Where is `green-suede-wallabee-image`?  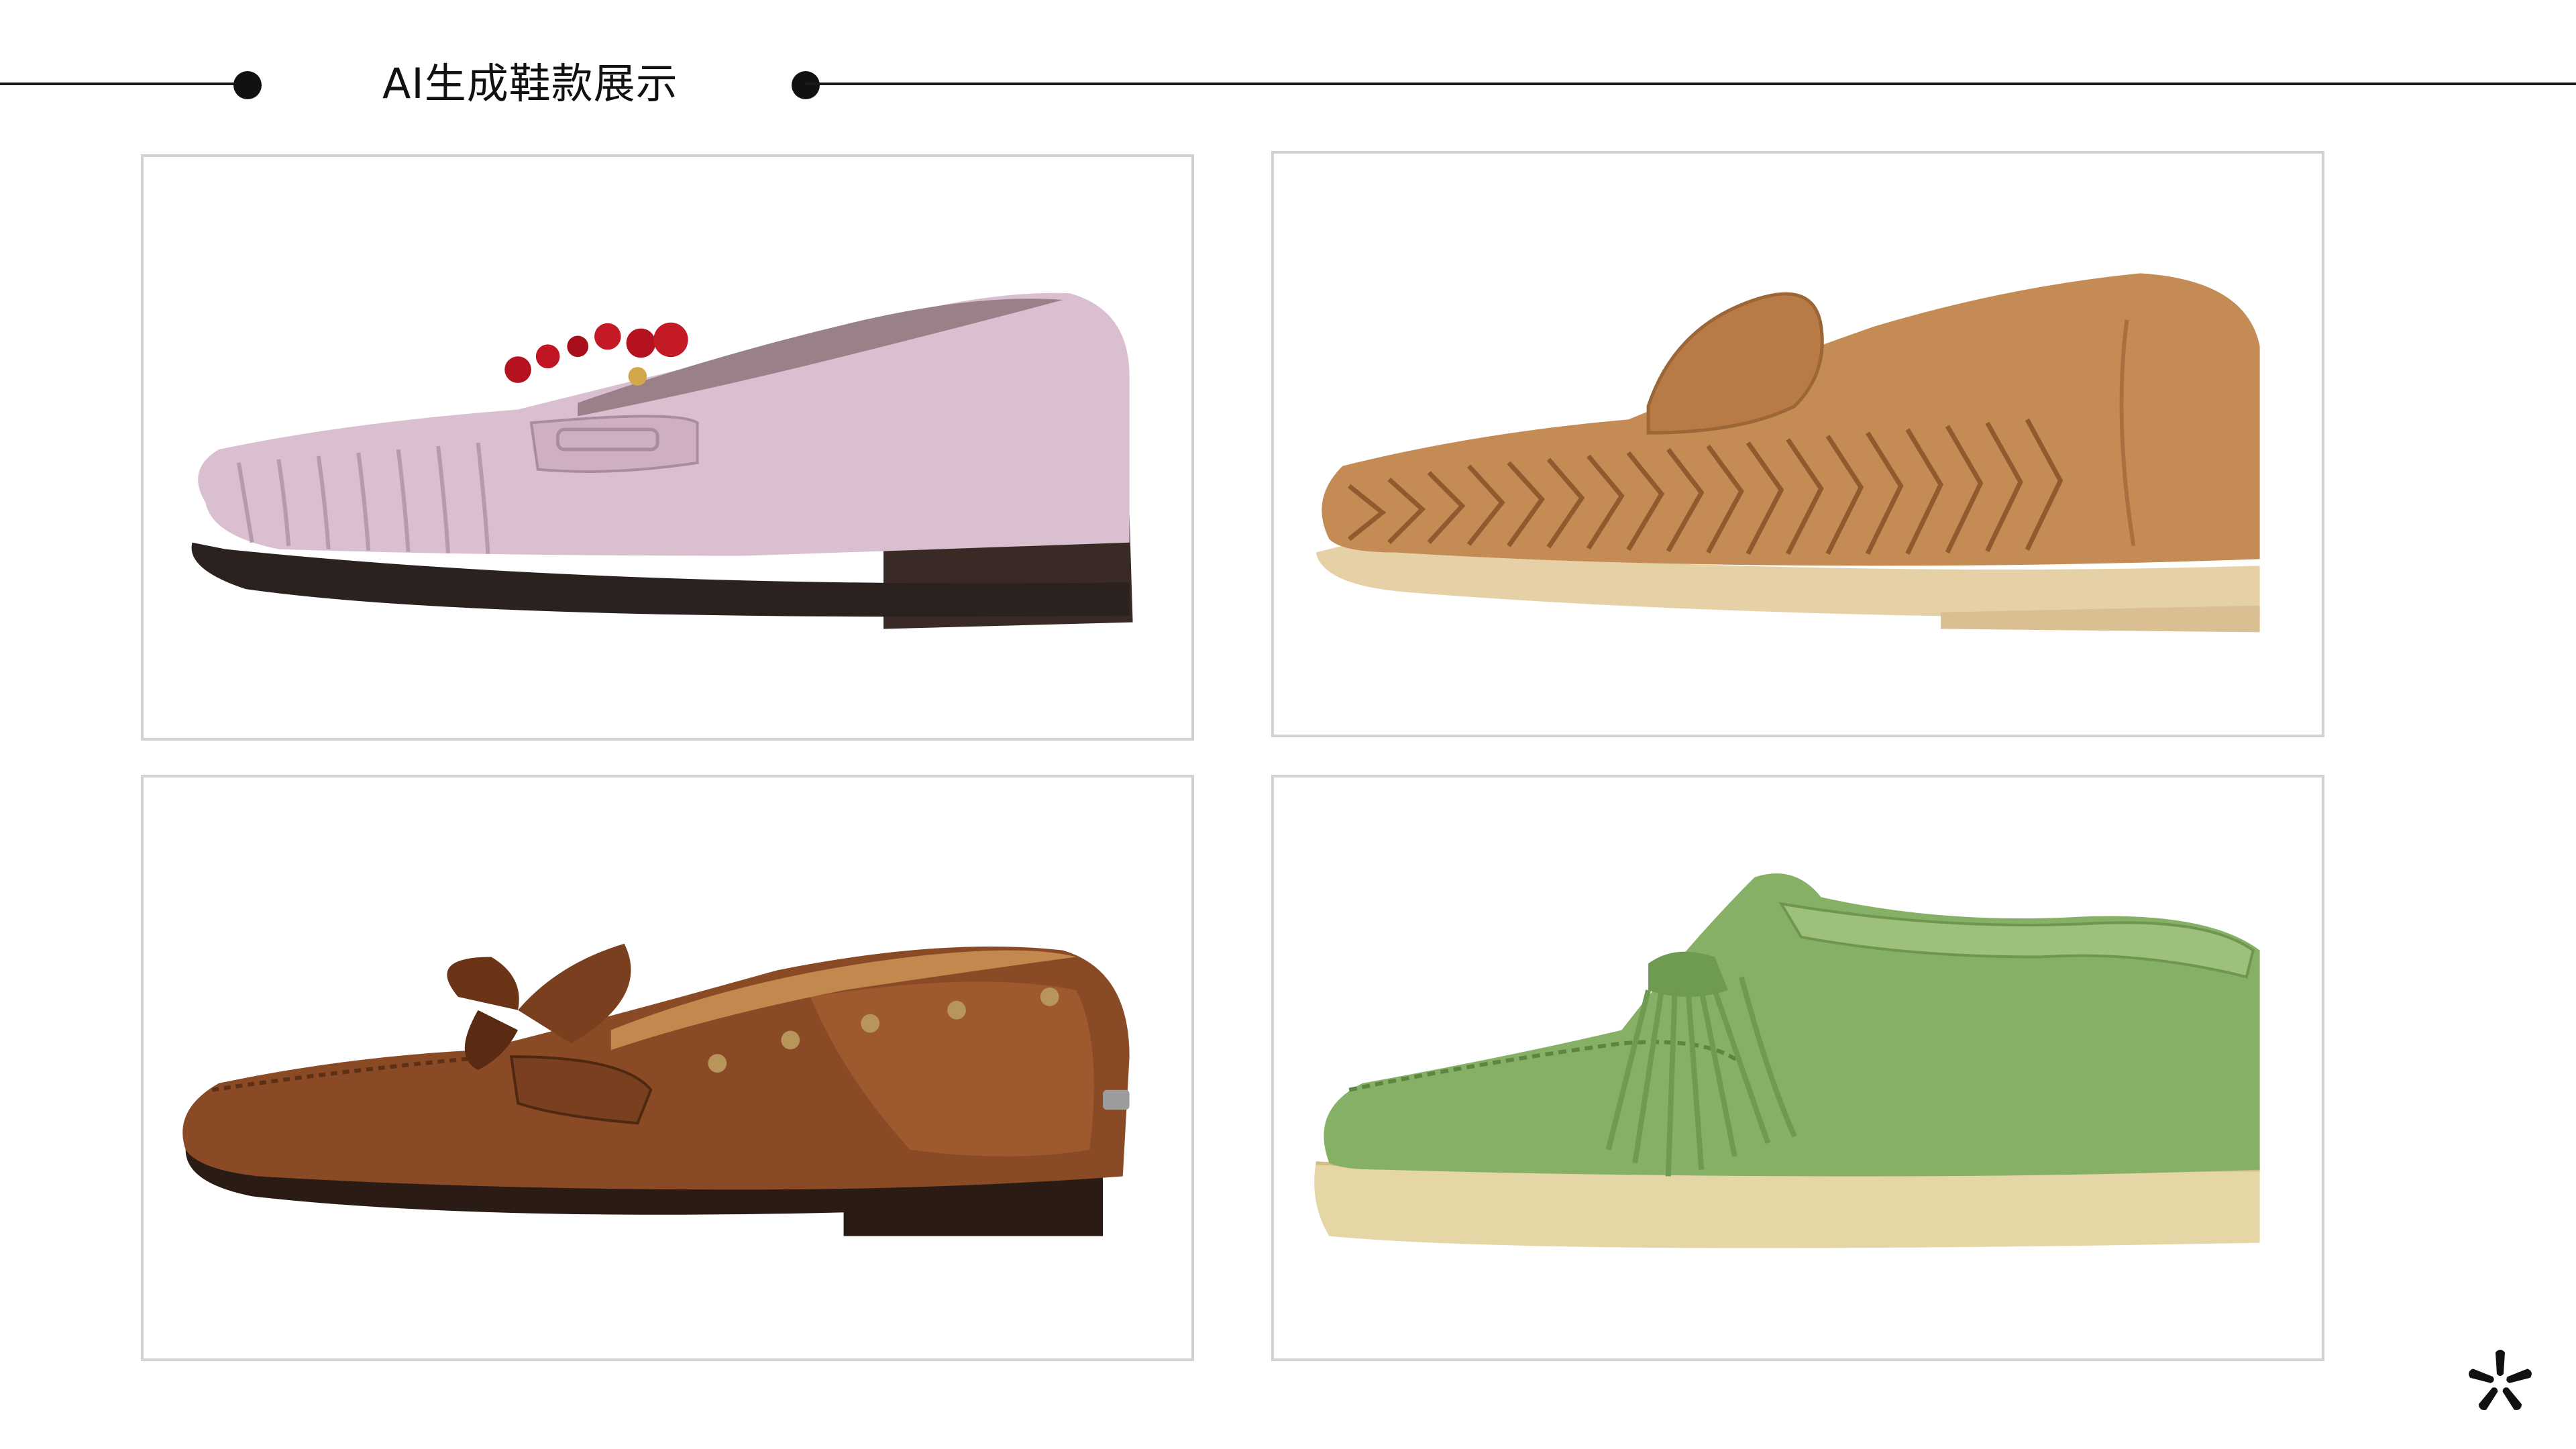
green-suede-wallabee-image is located at coordinates (1787, 1060).